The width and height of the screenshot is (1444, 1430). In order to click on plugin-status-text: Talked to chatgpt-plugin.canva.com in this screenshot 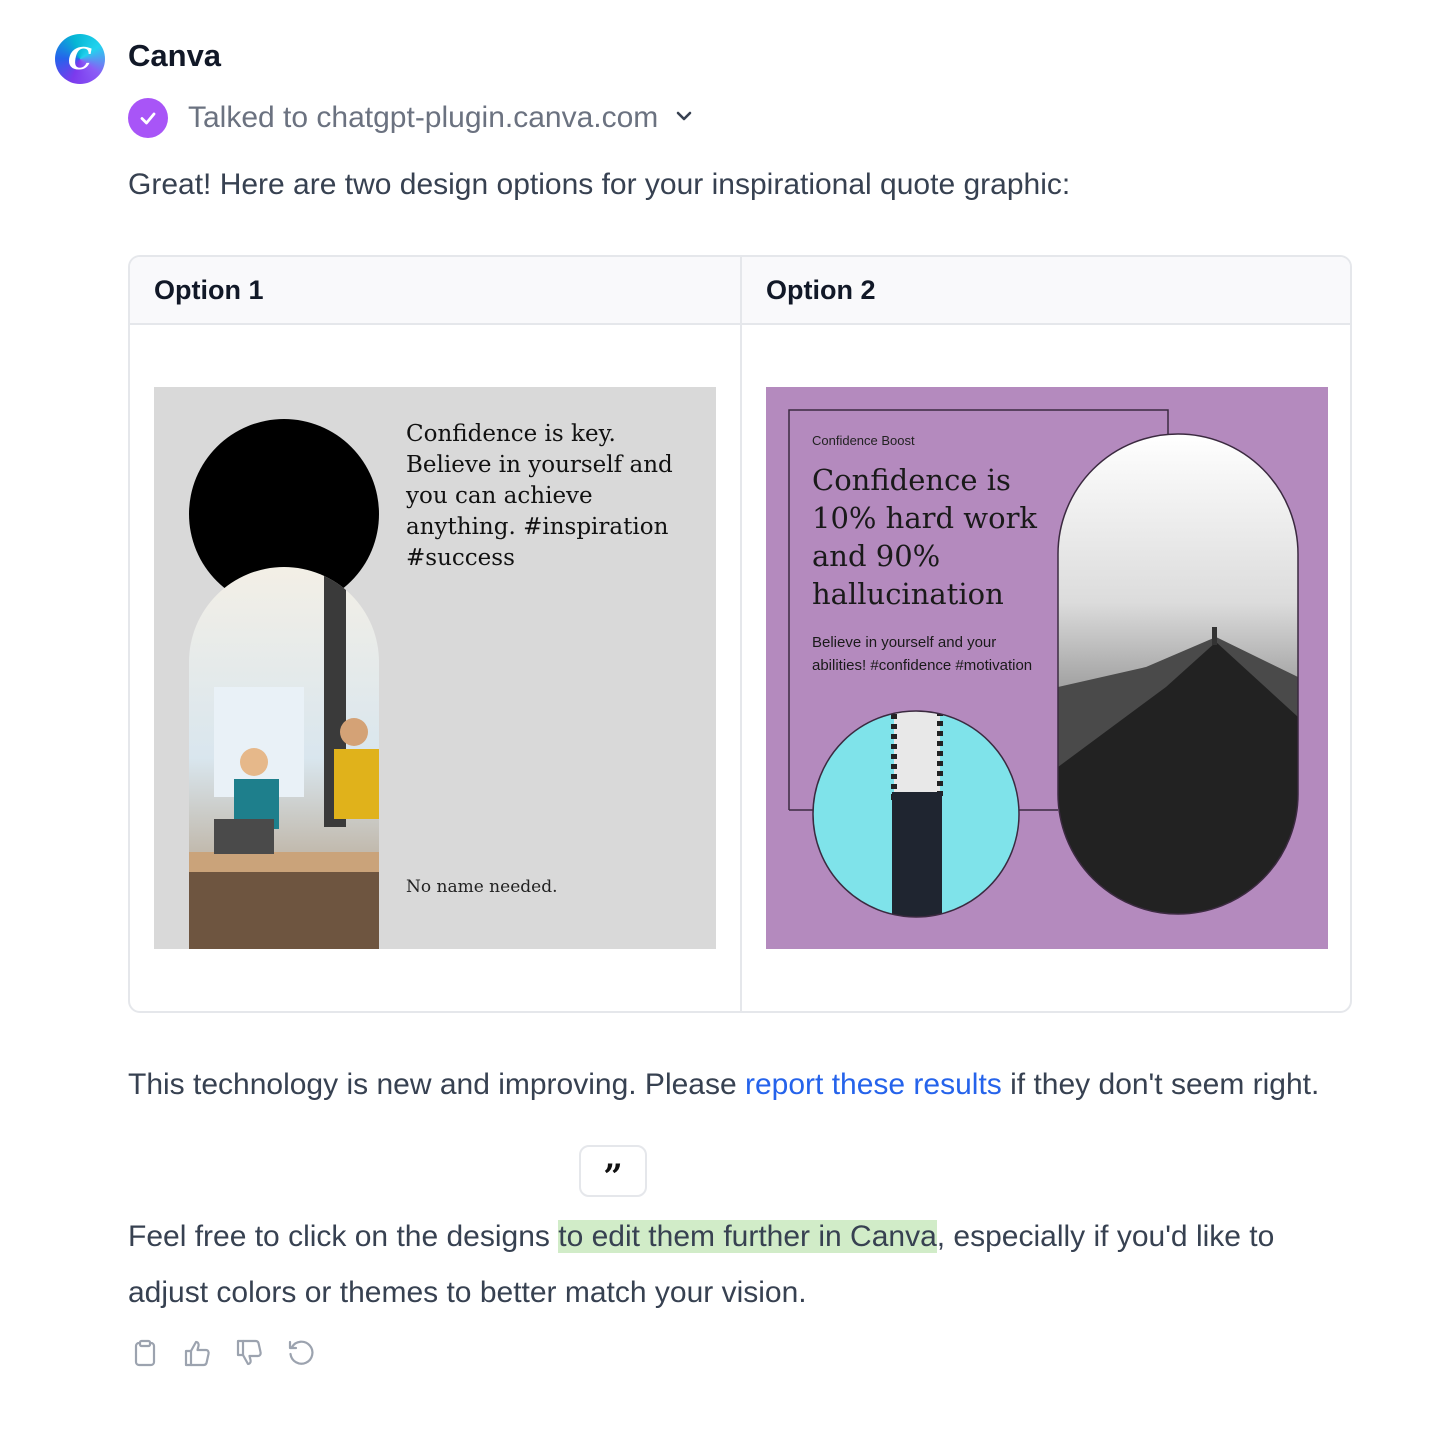, I will do `click(423, 117)`.